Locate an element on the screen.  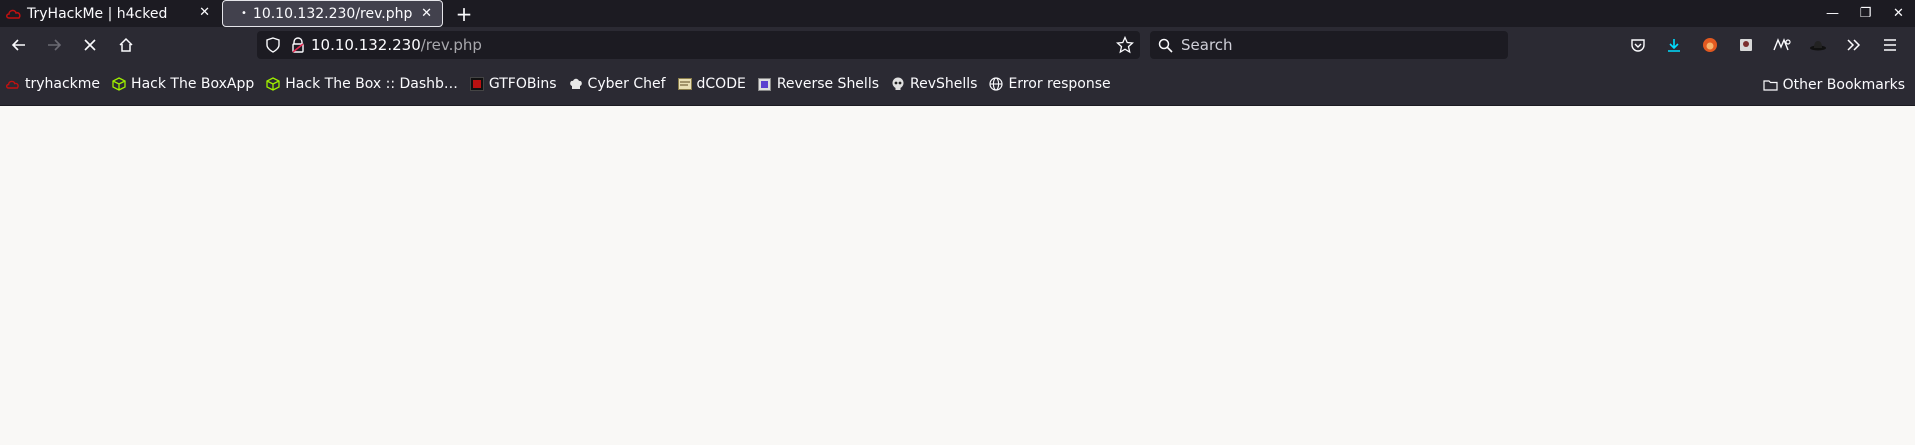
back-button is located at coordinates (19, 45).